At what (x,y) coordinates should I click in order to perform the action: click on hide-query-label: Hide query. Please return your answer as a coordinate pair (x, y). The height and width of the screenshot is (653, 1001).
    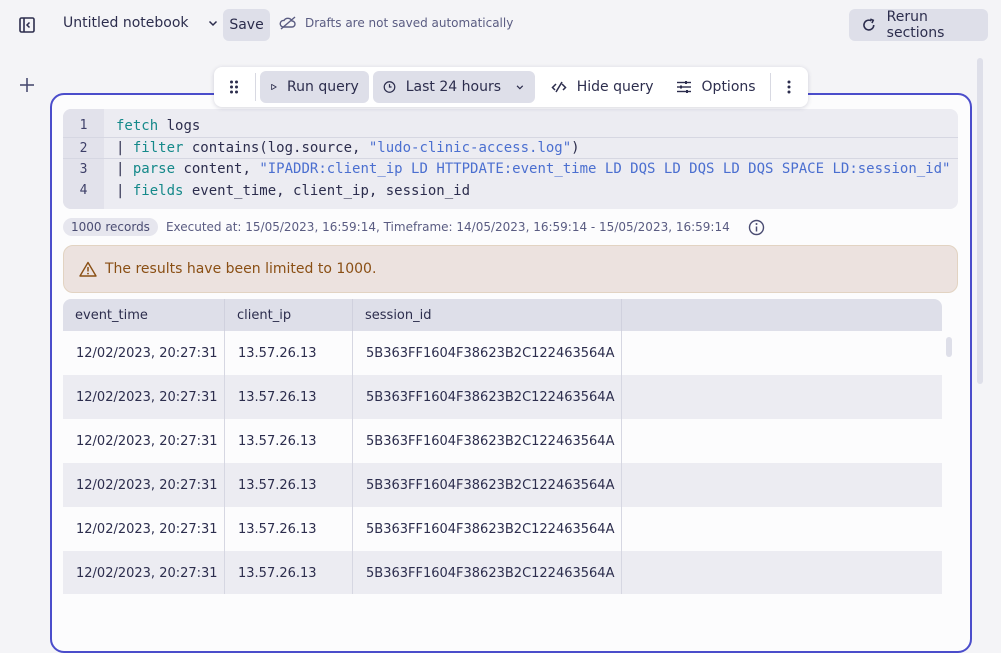
    Looking at the image, I should click on (615, 87).